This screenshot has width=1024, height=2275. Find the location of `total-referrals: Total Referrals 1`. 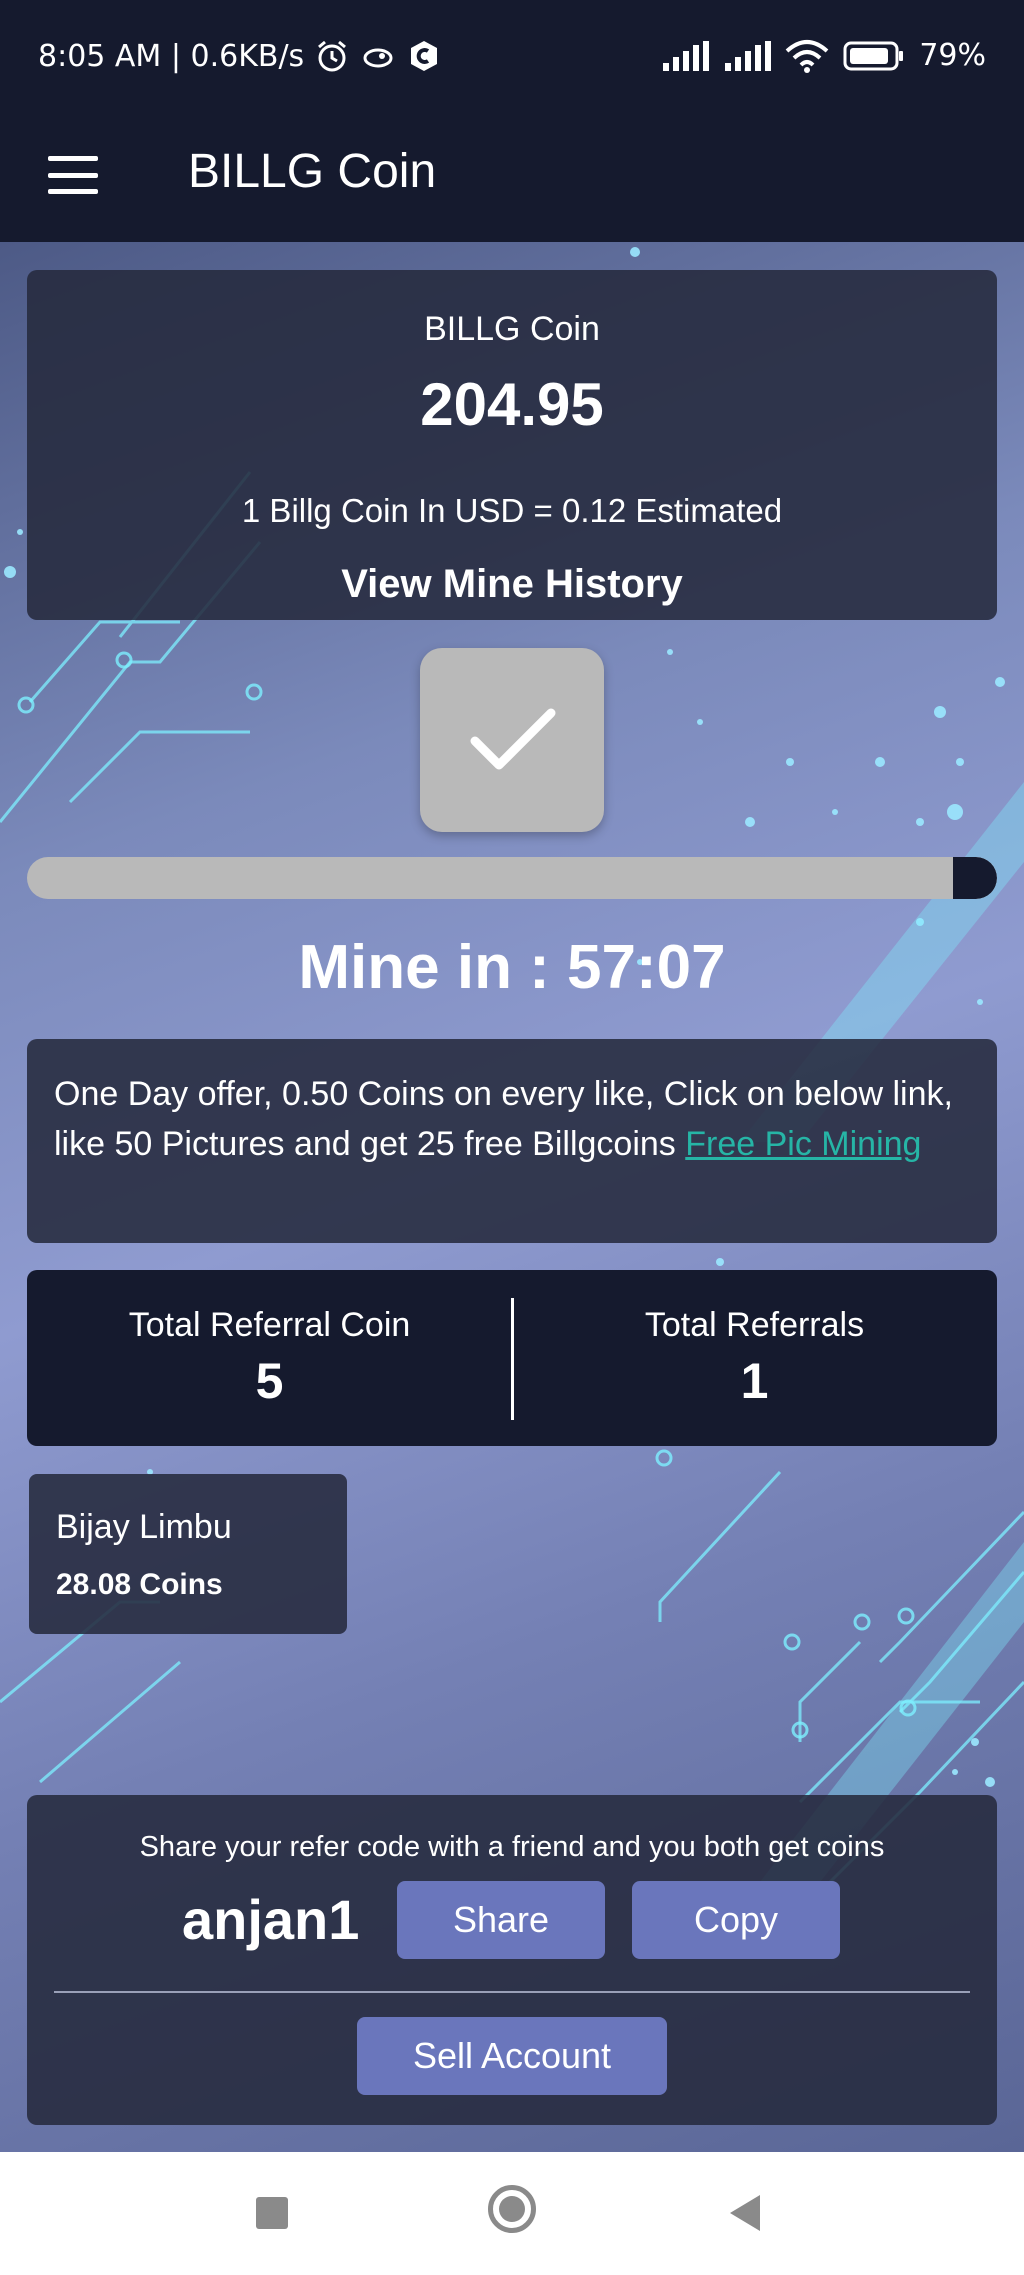

total-referrals: Total Referrals 1 is located at coordinates (754, 1358).